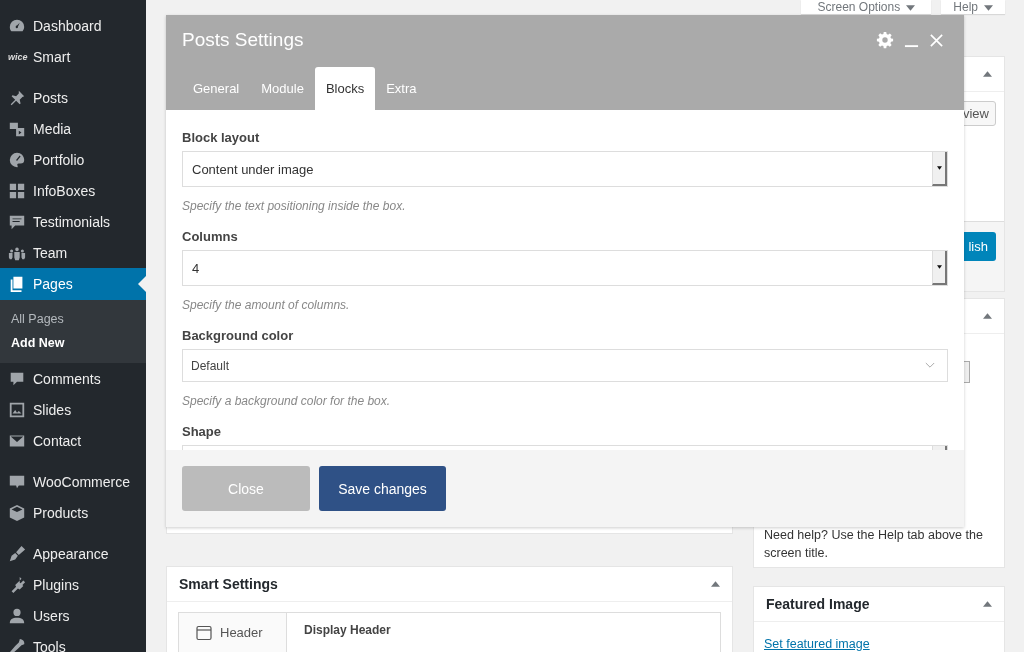 Image resolution: width=1024 pixels, height=652 pixels. Describe the element at coordinates (73, 615) in the screenshot. I see `sidebar-item: Users` at that location.